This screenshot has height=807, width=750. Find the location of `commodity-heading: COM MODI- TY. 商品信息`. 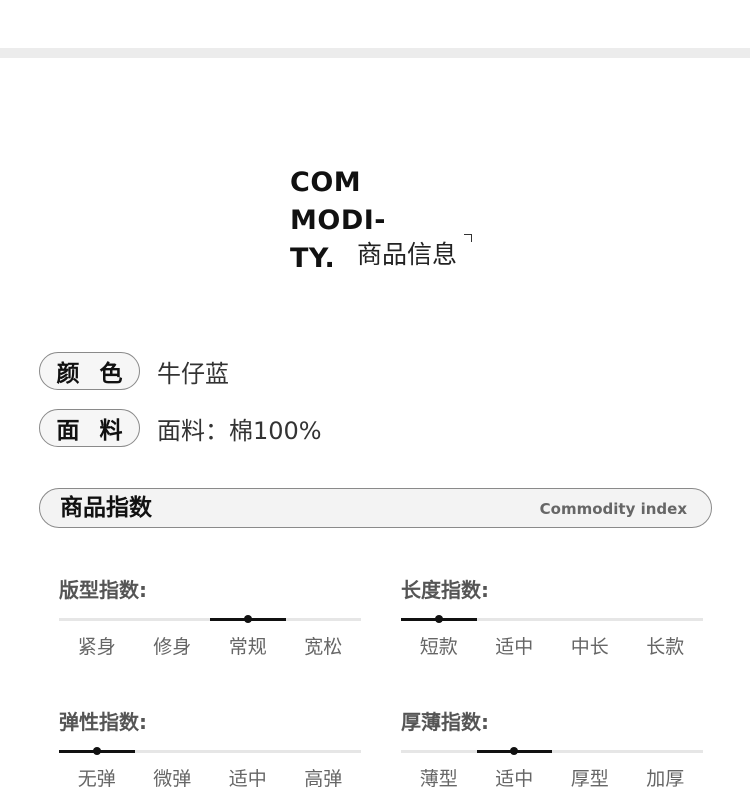

commodity-heading: COM MODI- TY. 商品信息 is located at coordinates (381, 221).